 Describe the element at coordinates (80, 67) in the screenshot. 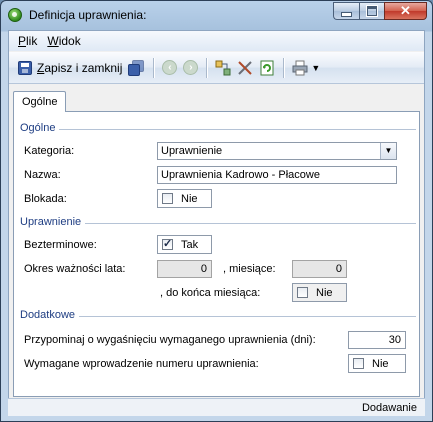

I see `save-close-label: Zapisz i zamknij` at that location.